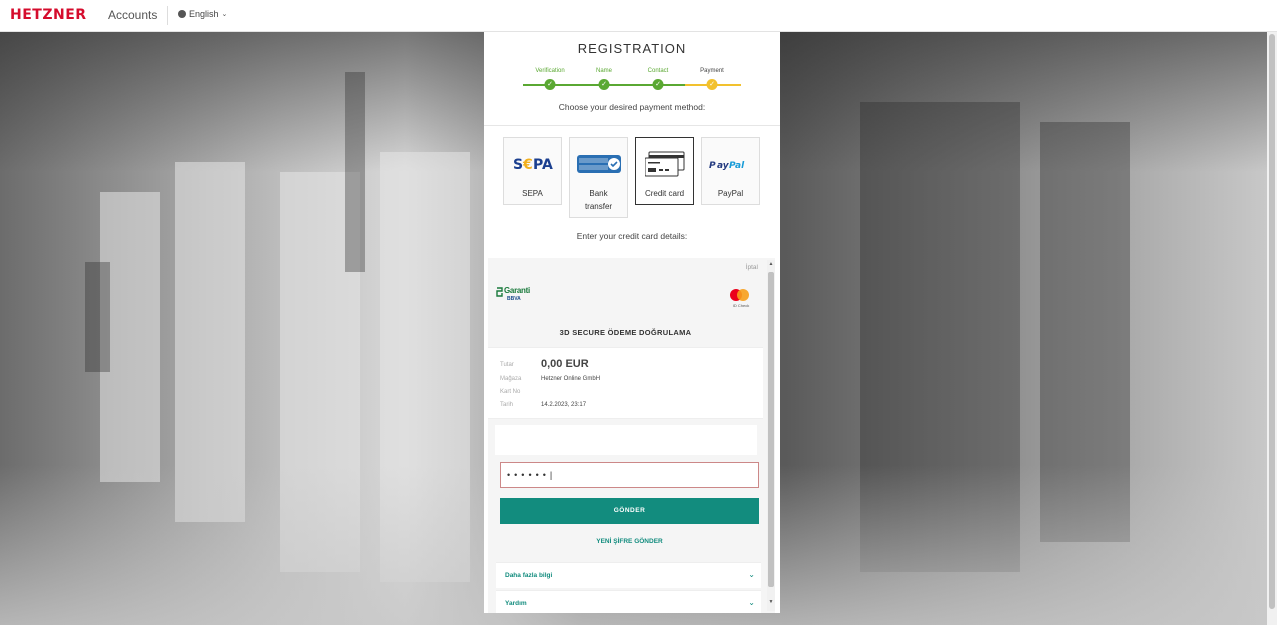  Describe the element at coordinates (543, 164) in the screenshot. I see `svg-text: PA` at that location.